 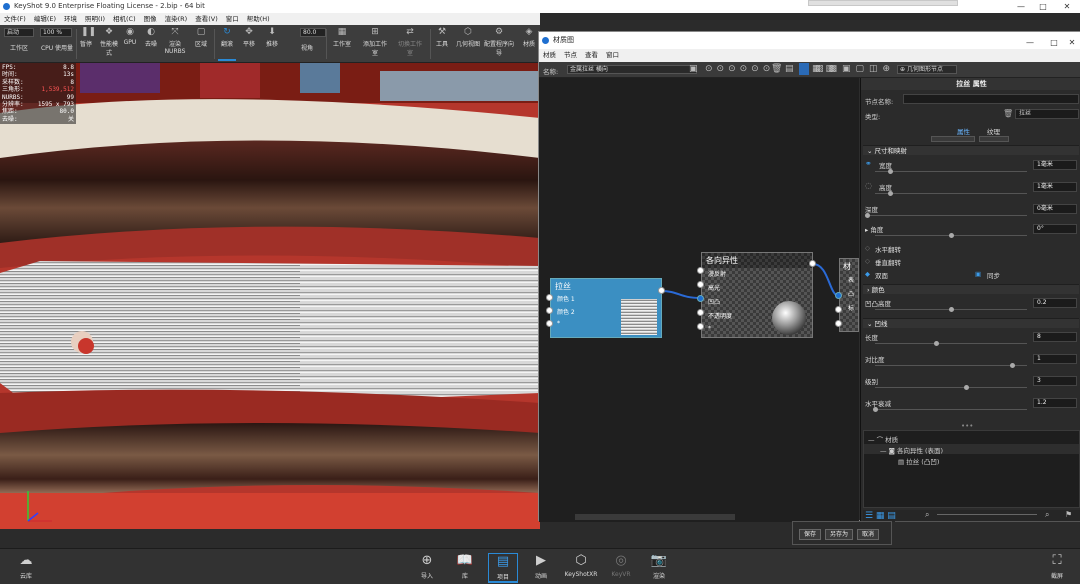 What do you see at coordinates (991, 99) in the screenshot?
I see `node-name-input` at bounding box center [991, 99].